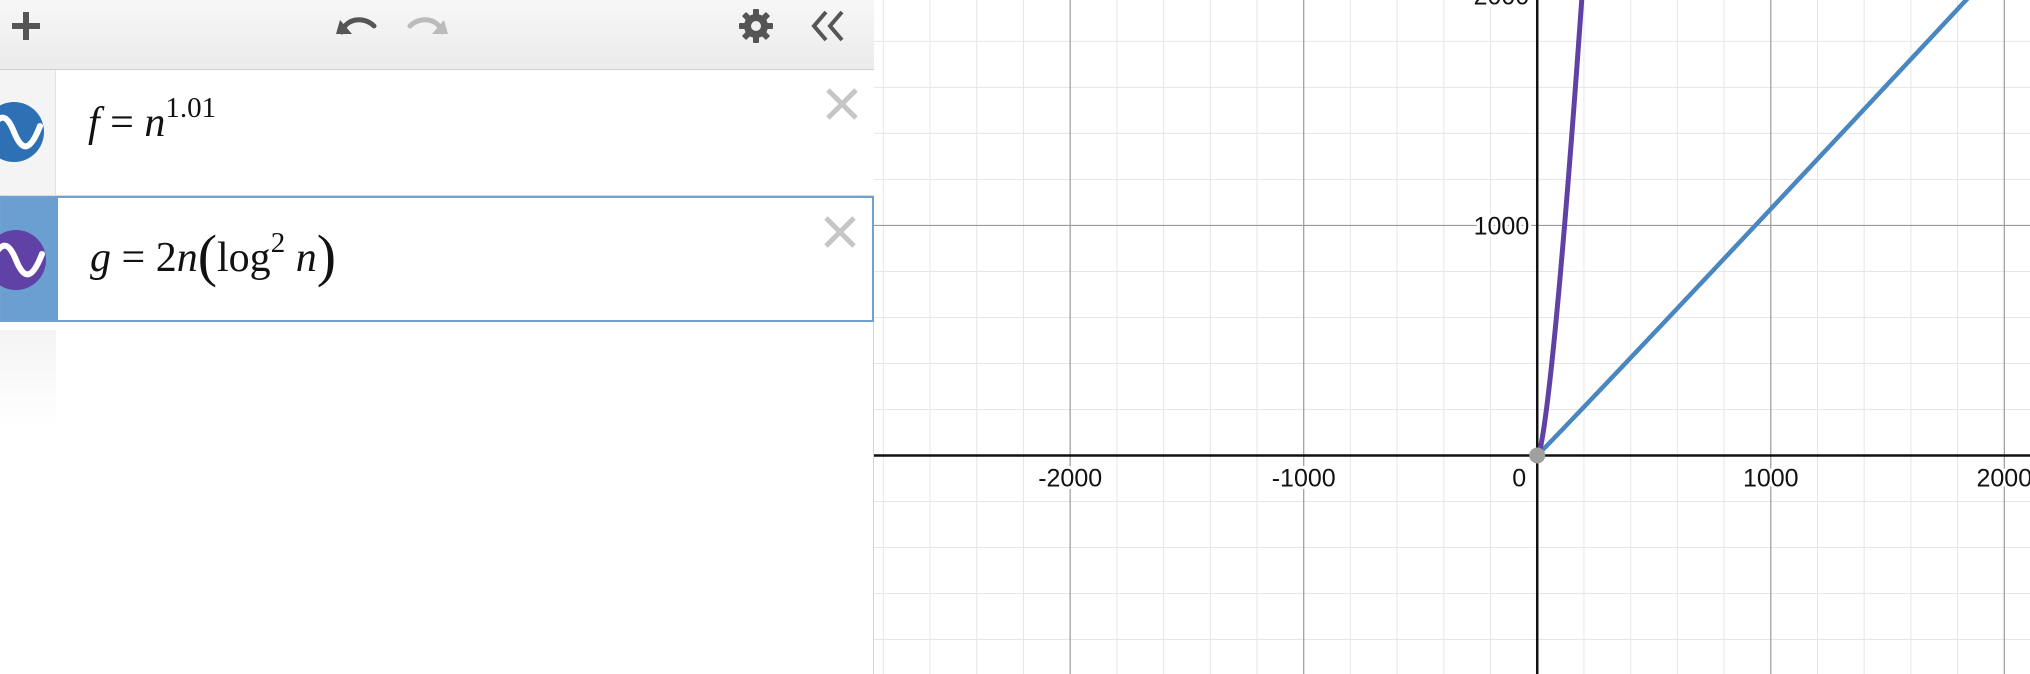 This screenshot has height=674, width=2030. I want to click on x-tick-label: 0, so click(1519, 478).